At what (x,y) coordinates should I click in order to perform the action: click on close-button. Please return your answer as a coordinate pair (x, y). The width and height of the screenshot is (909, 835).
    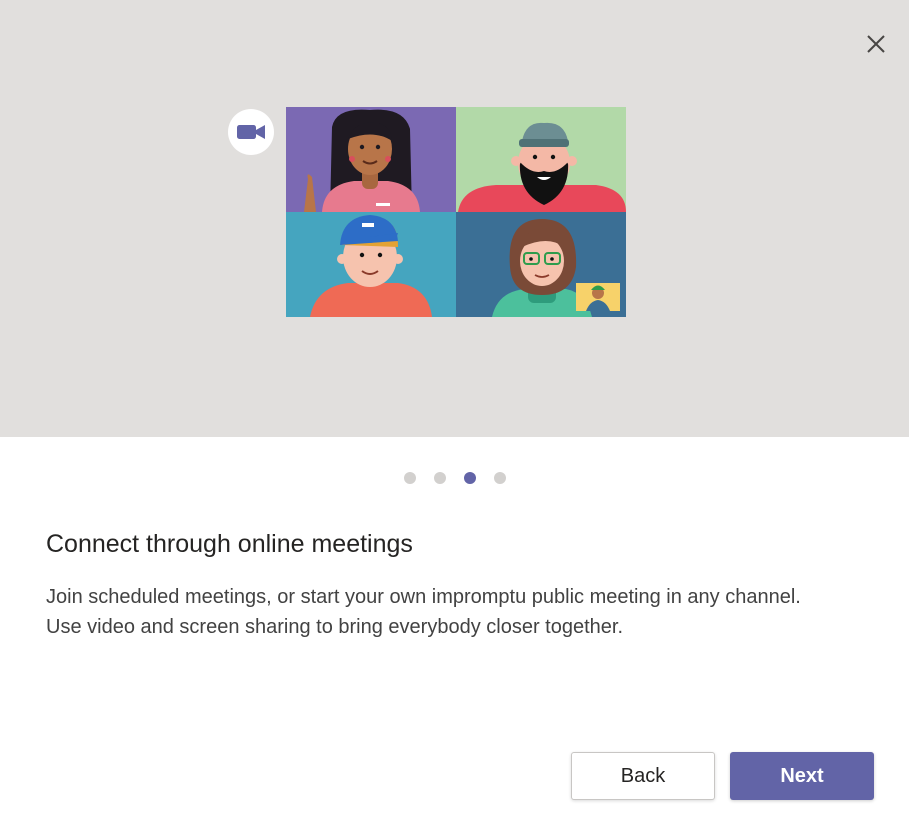
    Looking at the image, I should click on (876, 44).